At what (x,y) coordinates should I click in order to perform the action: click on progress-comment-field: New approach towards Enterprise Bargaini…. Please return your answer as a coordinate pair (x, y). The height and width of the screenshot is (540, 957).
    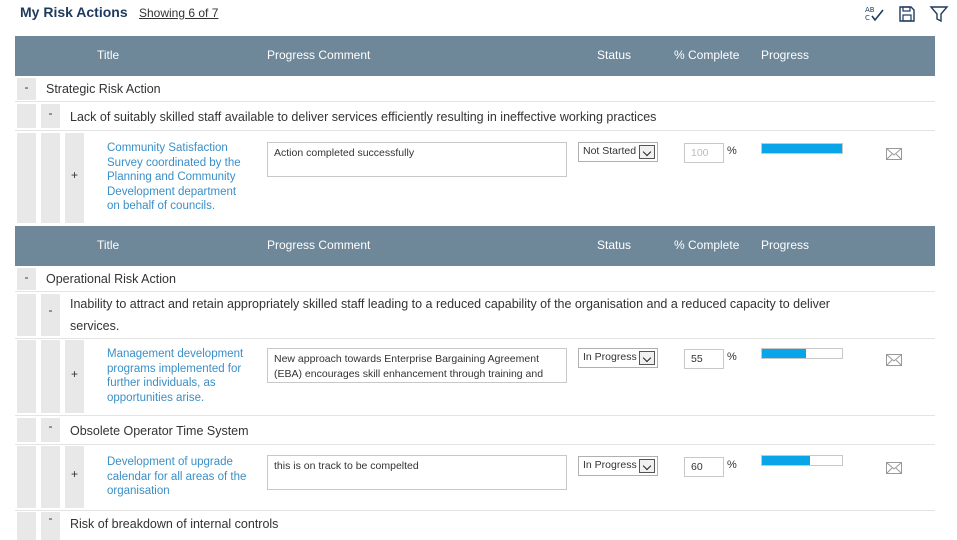
    Looking at the image, I should click on (417, 365).